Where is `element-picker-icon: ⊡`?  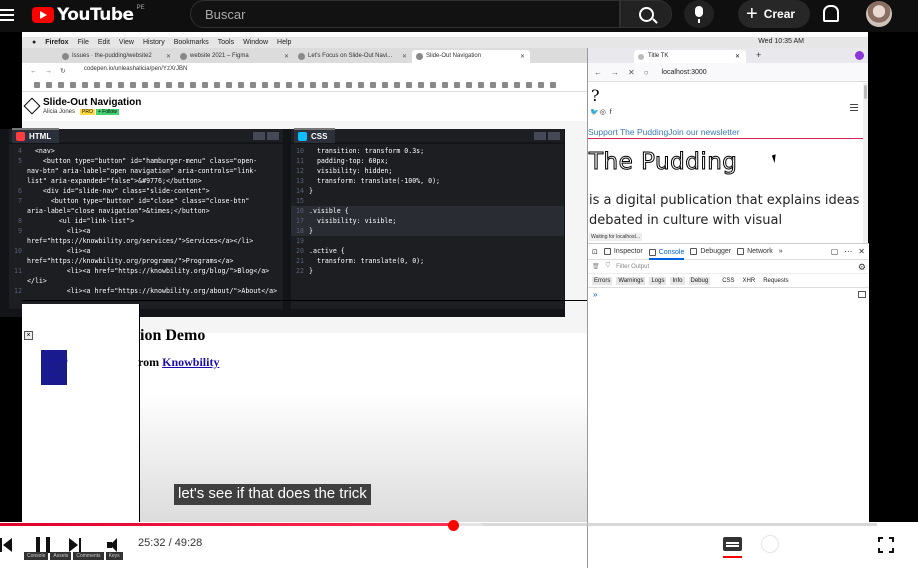 element-picker-icon: ⊡ is located at coordinates (595, 252).